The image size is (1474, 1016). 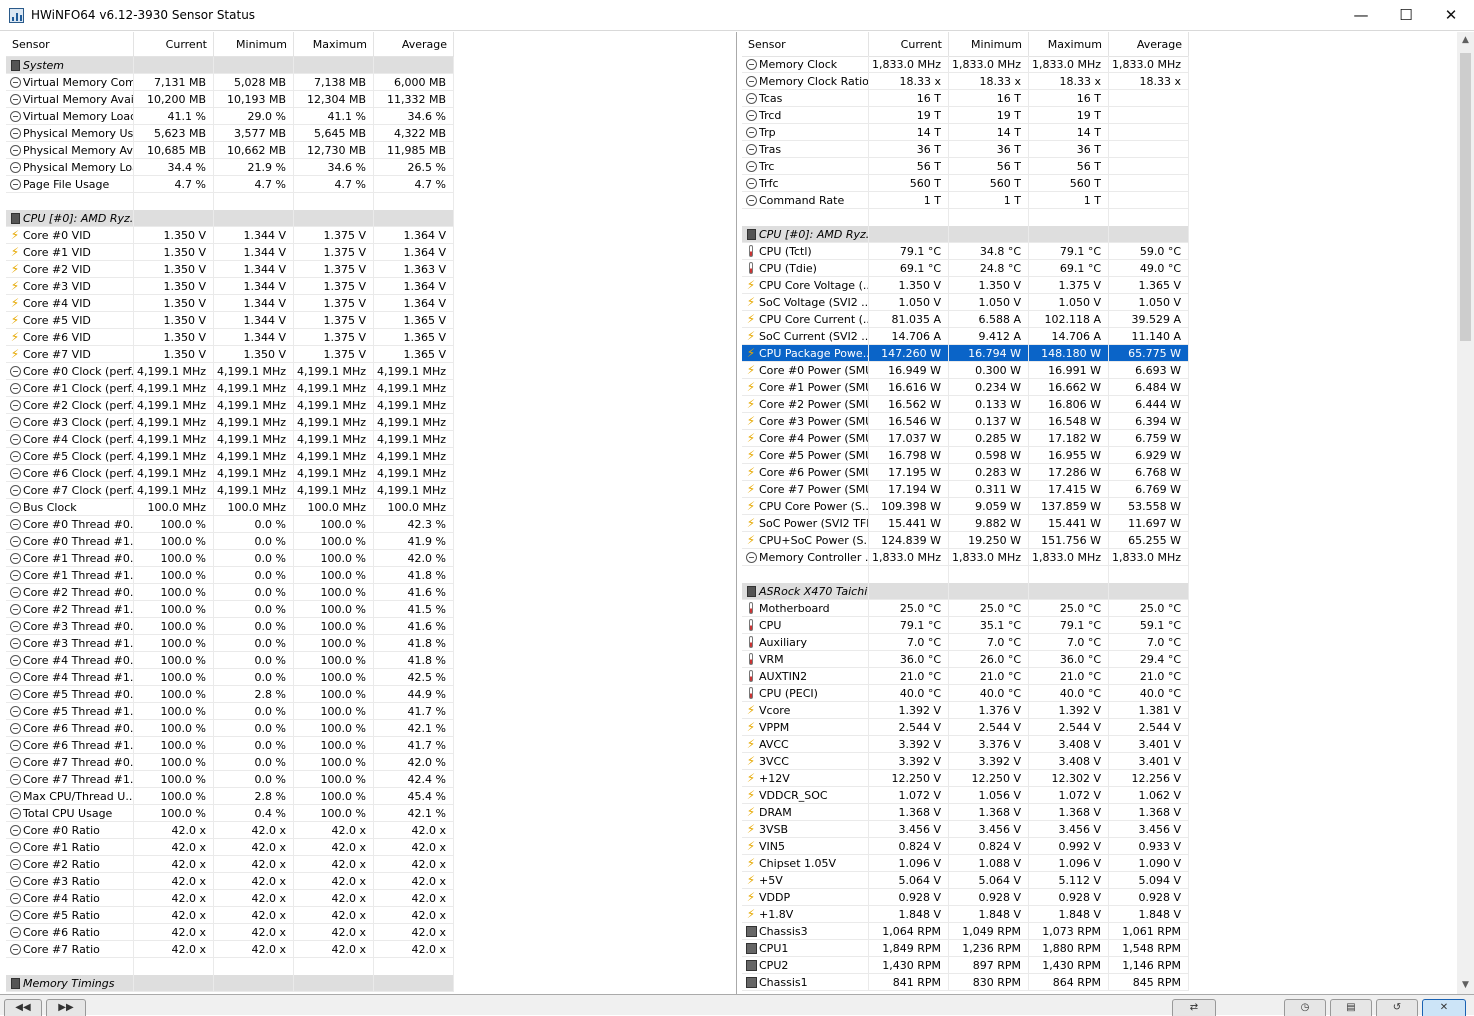 I want to click on value-cell-minimum, so click(x=989, y=217).